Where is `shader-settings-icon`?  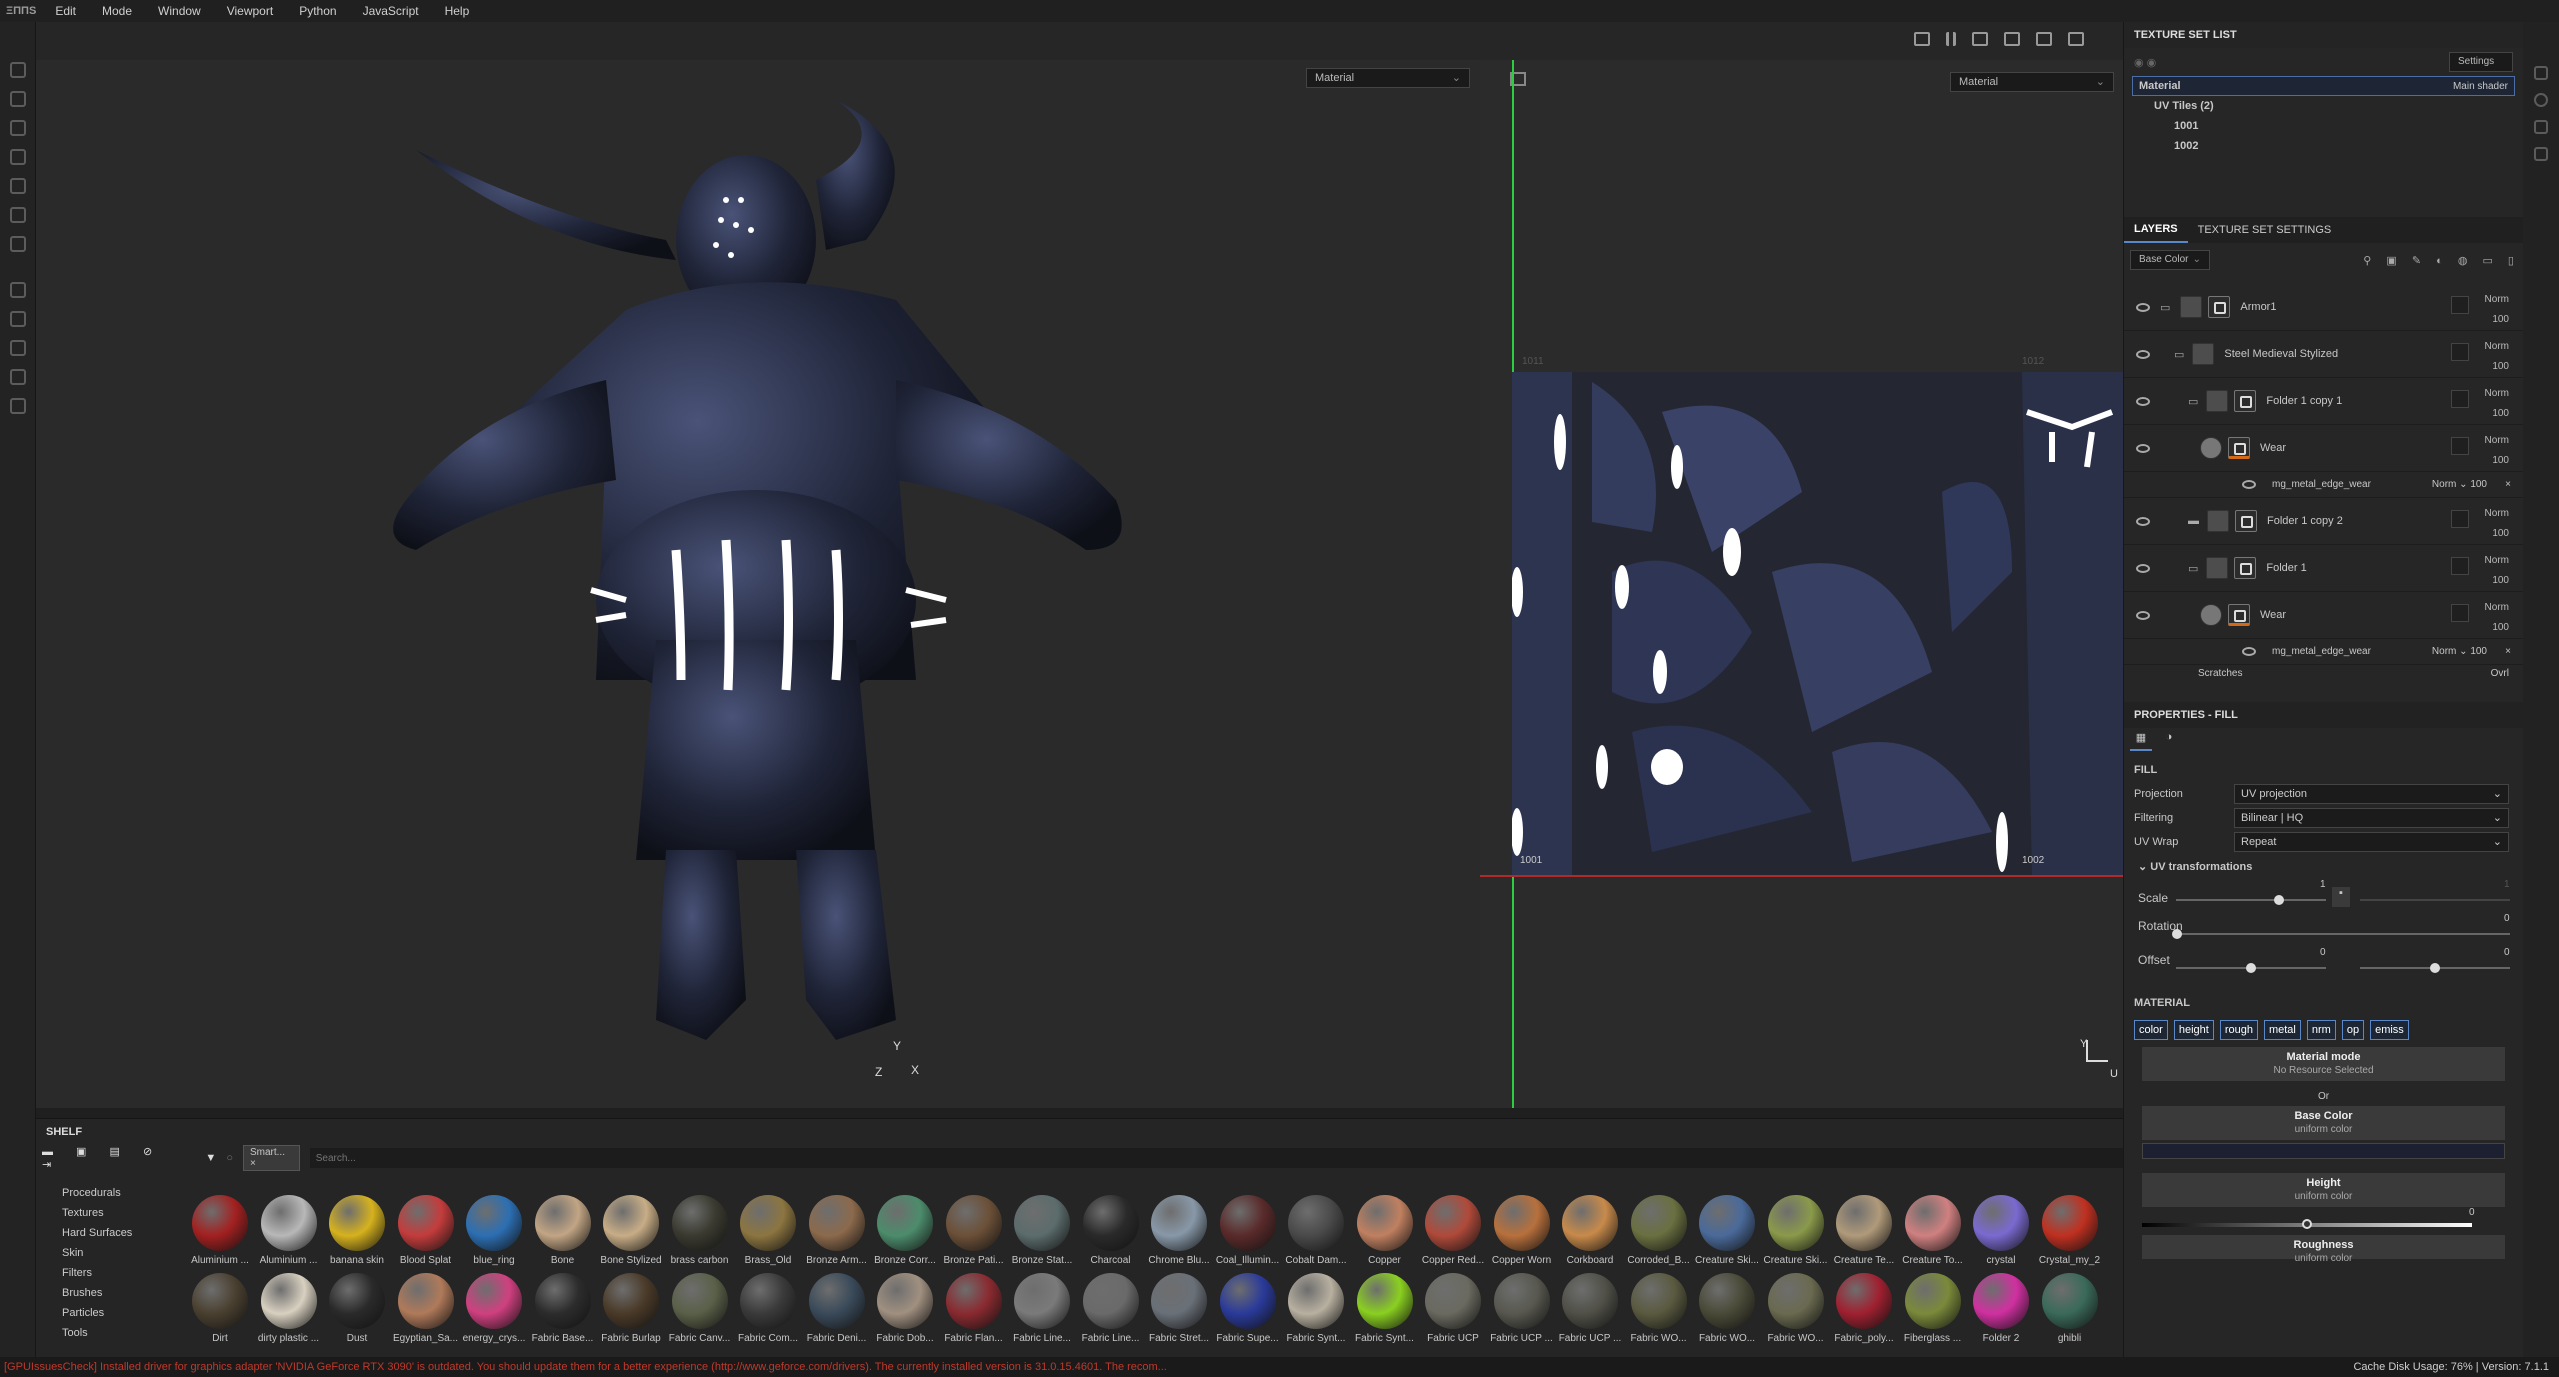 shader-settings-icon is located at coordinates (2541, 127).